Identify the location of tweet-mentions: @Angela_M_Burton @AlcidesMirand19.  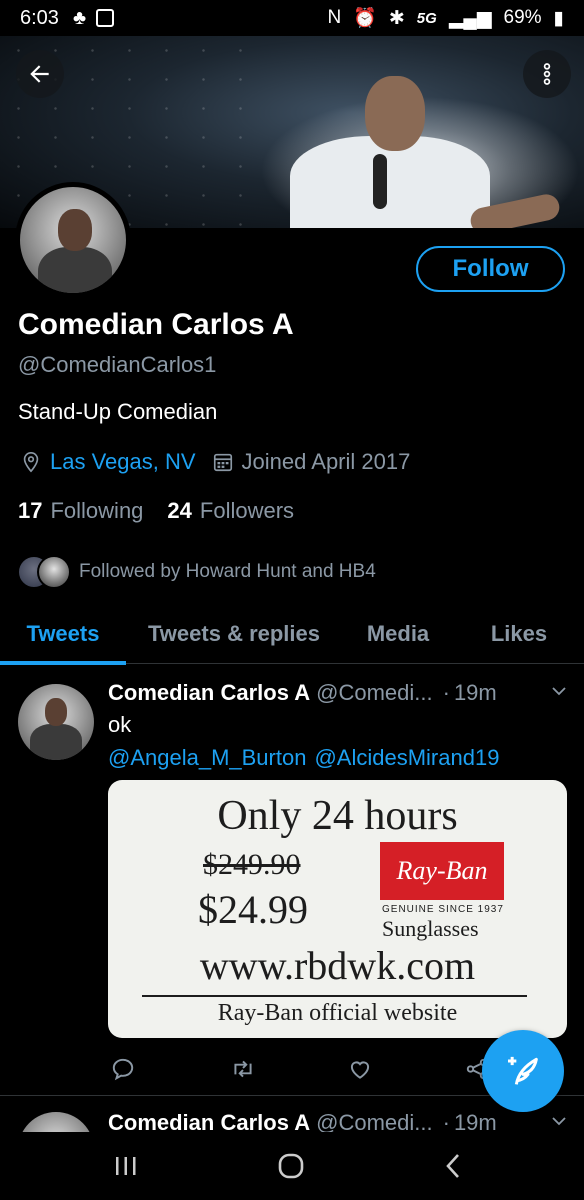
(303, 758).